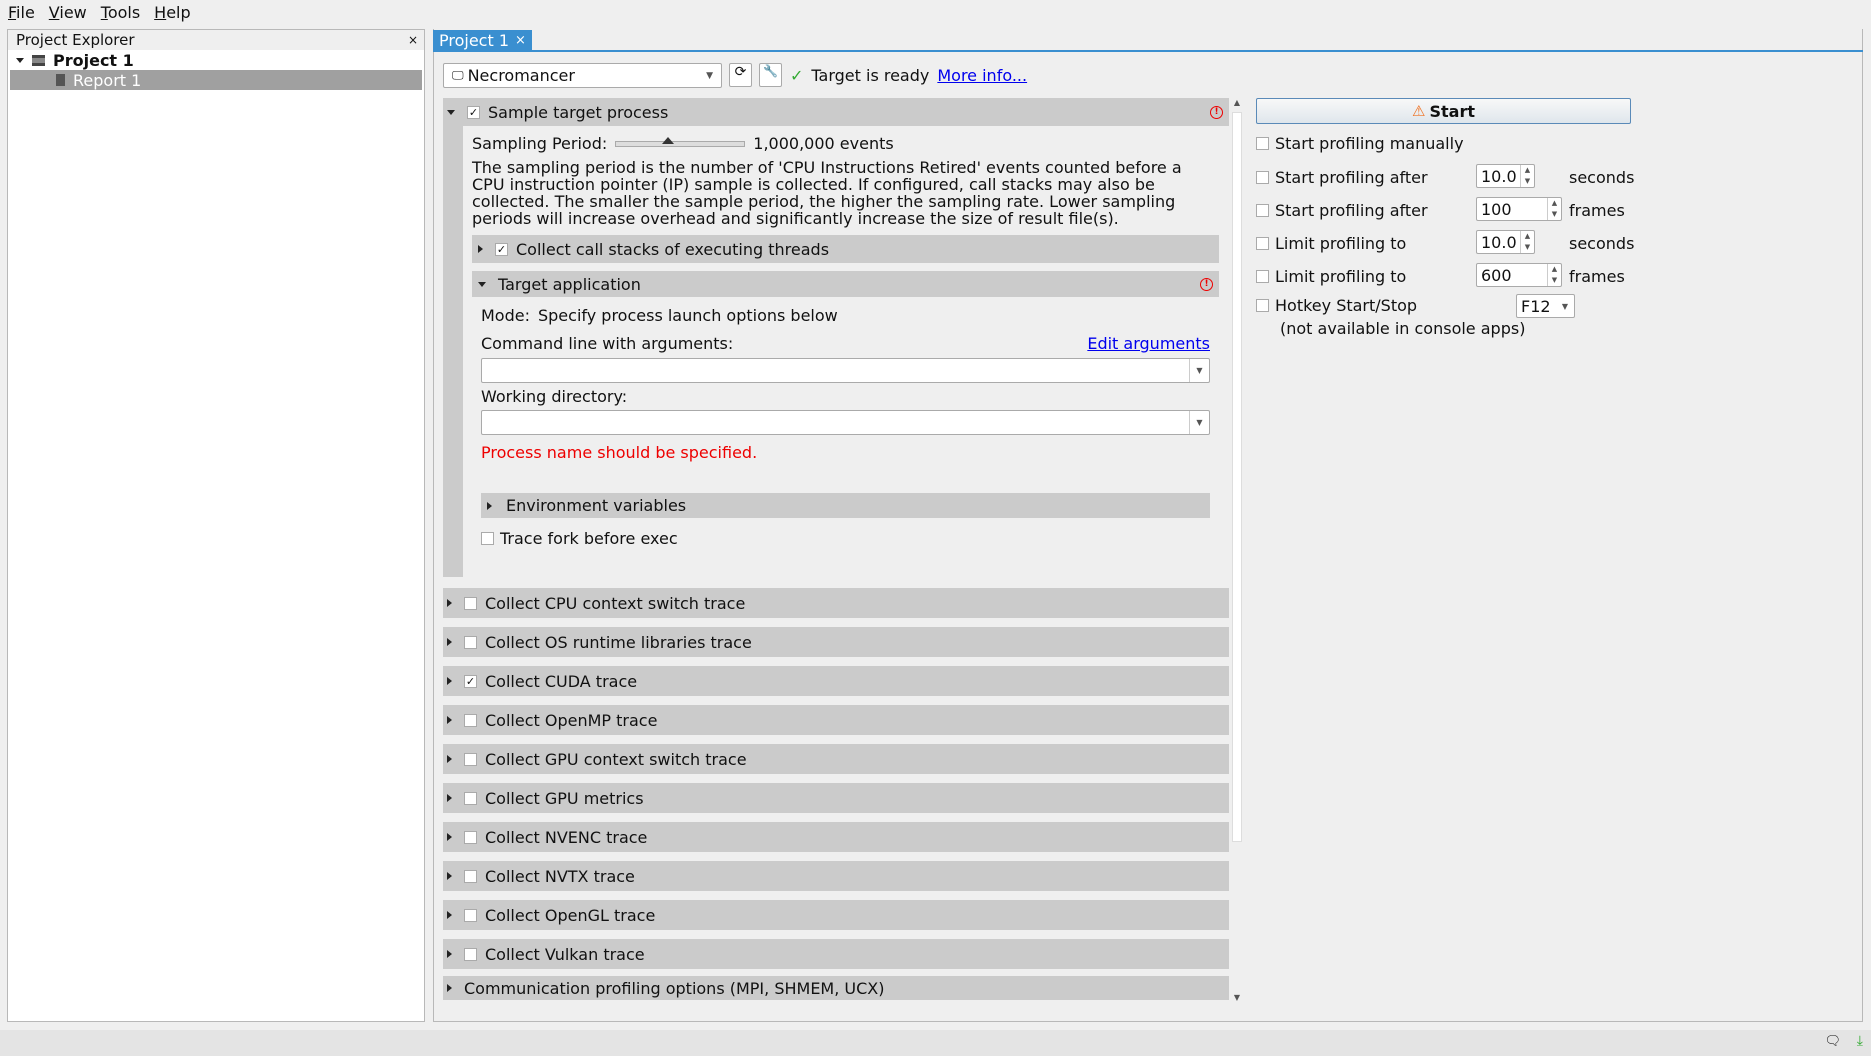 This screenshot has width=1871, height=1056. I want to click on spinbox-value: 100, so click(1496, 209).